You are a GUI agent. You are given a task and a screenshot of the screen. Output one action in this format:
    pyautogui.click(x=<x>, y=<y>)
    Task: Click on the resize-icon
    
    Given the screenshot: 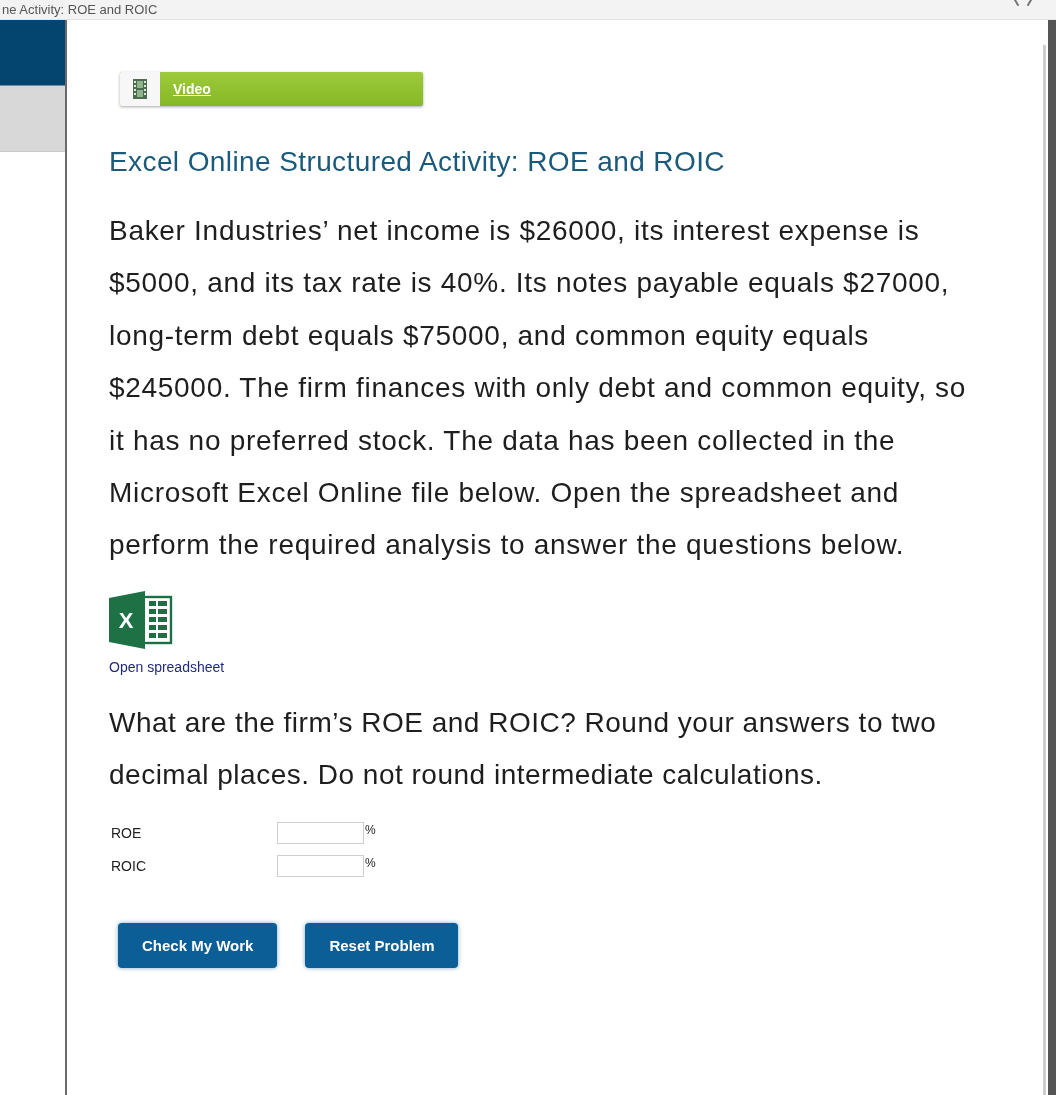 What is the action you would take?
    pyautogui.click(x=1023, y=3)
    